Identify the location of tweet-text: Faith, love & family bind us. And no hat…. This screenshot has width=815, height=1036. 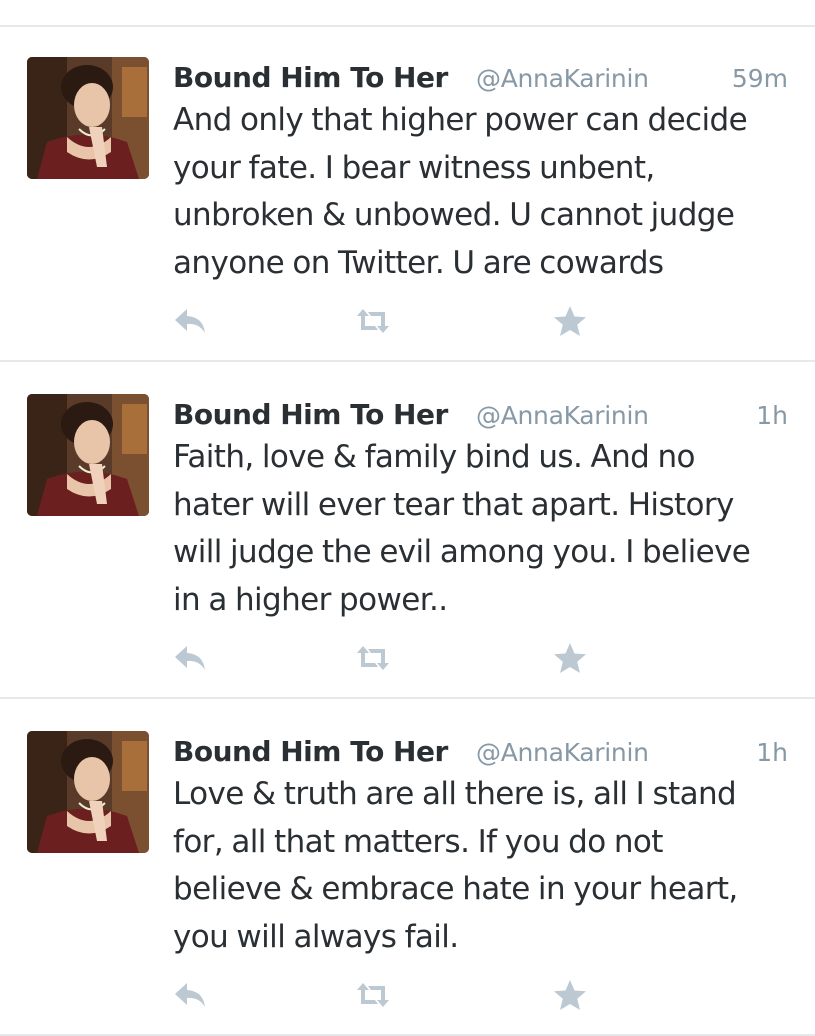
(485, 529).